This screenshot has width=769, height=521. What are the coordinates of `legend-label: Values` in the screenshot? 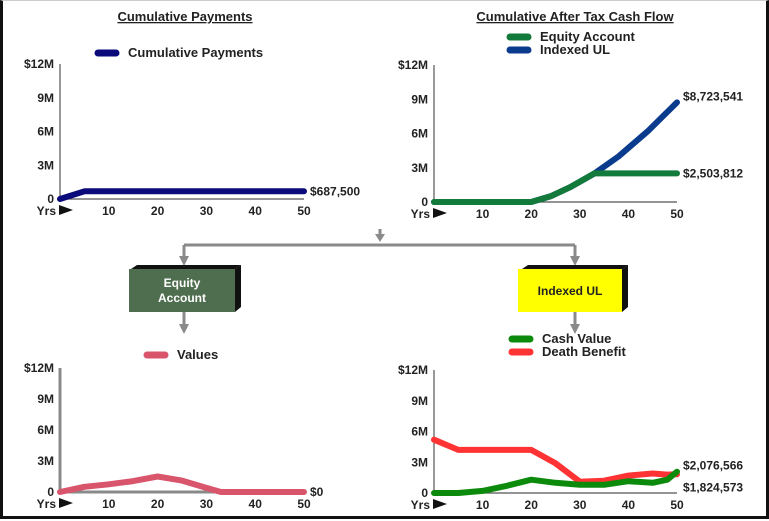 It's located at (197, 354).